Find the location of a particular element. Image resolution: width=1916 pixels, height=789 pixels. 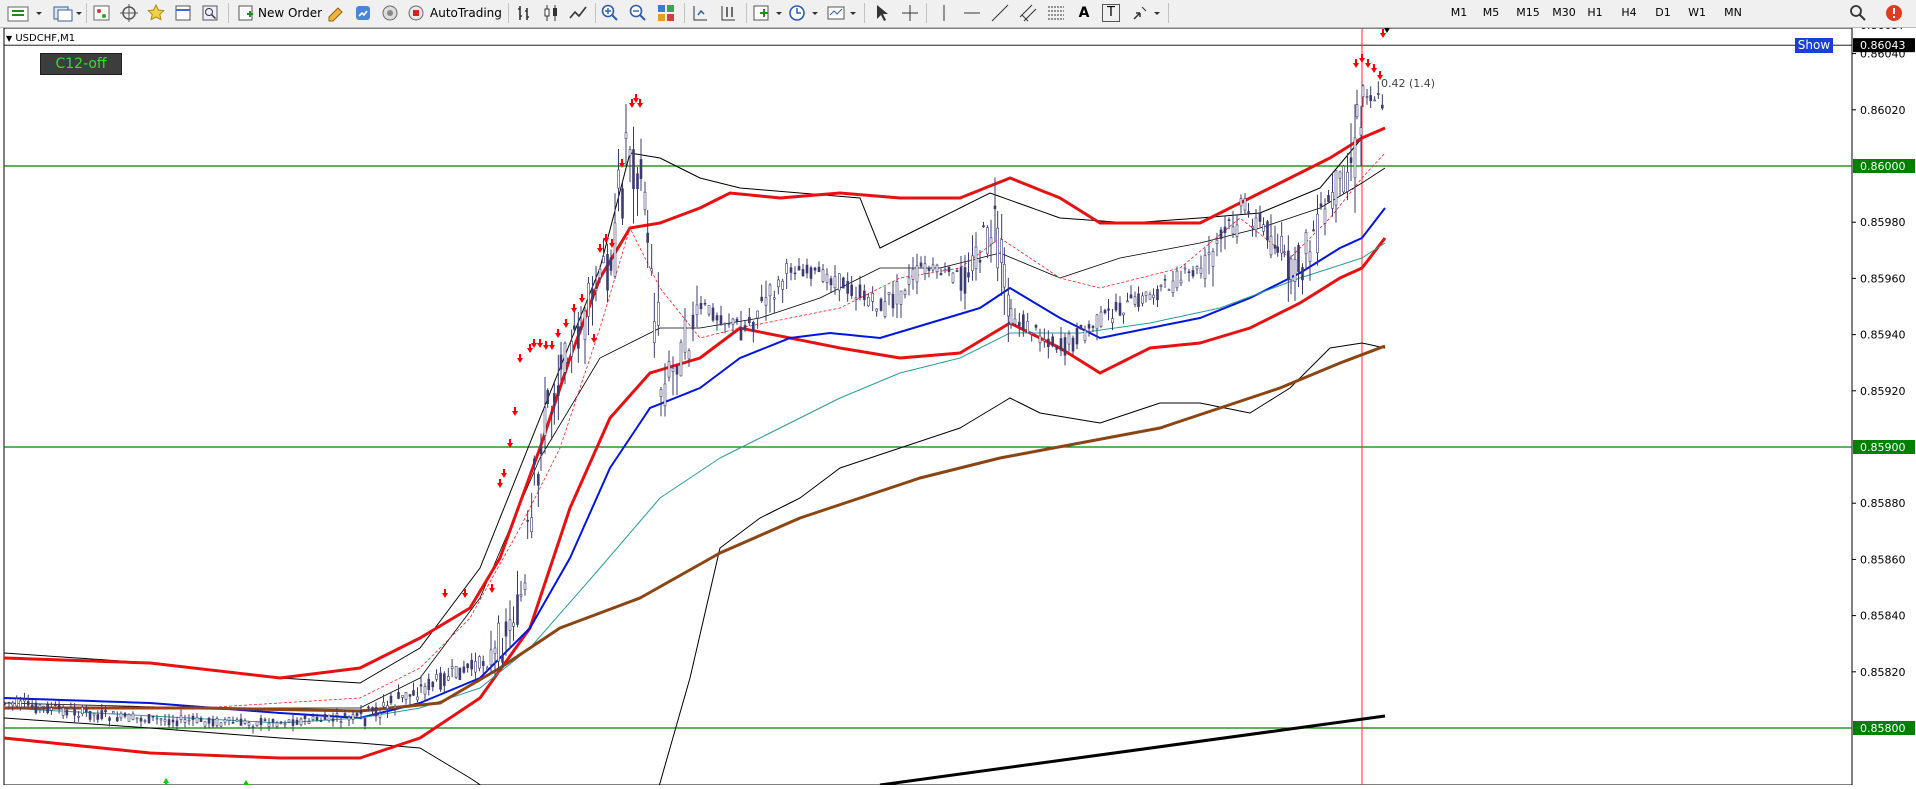

terminal-icon is located at coordinates (183, 13).